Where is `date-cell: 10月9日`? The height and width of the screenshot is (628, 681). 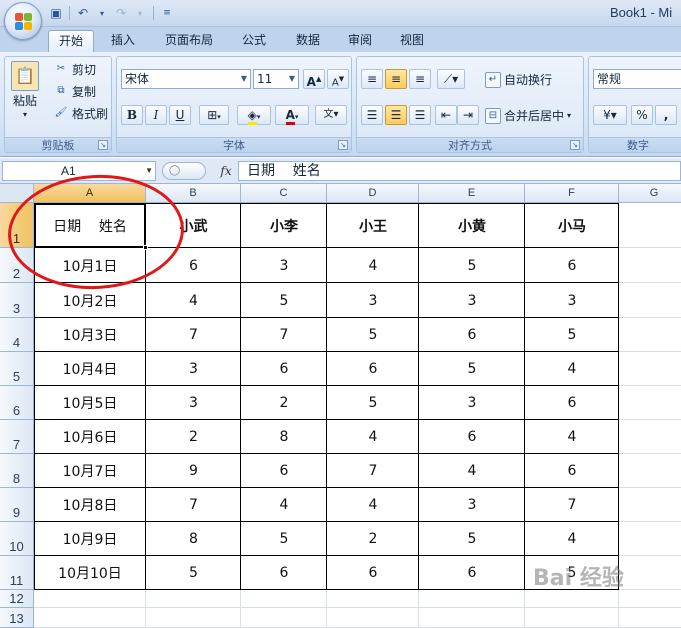
date-cell: 10月9日 is located at coordinates (90, 539).